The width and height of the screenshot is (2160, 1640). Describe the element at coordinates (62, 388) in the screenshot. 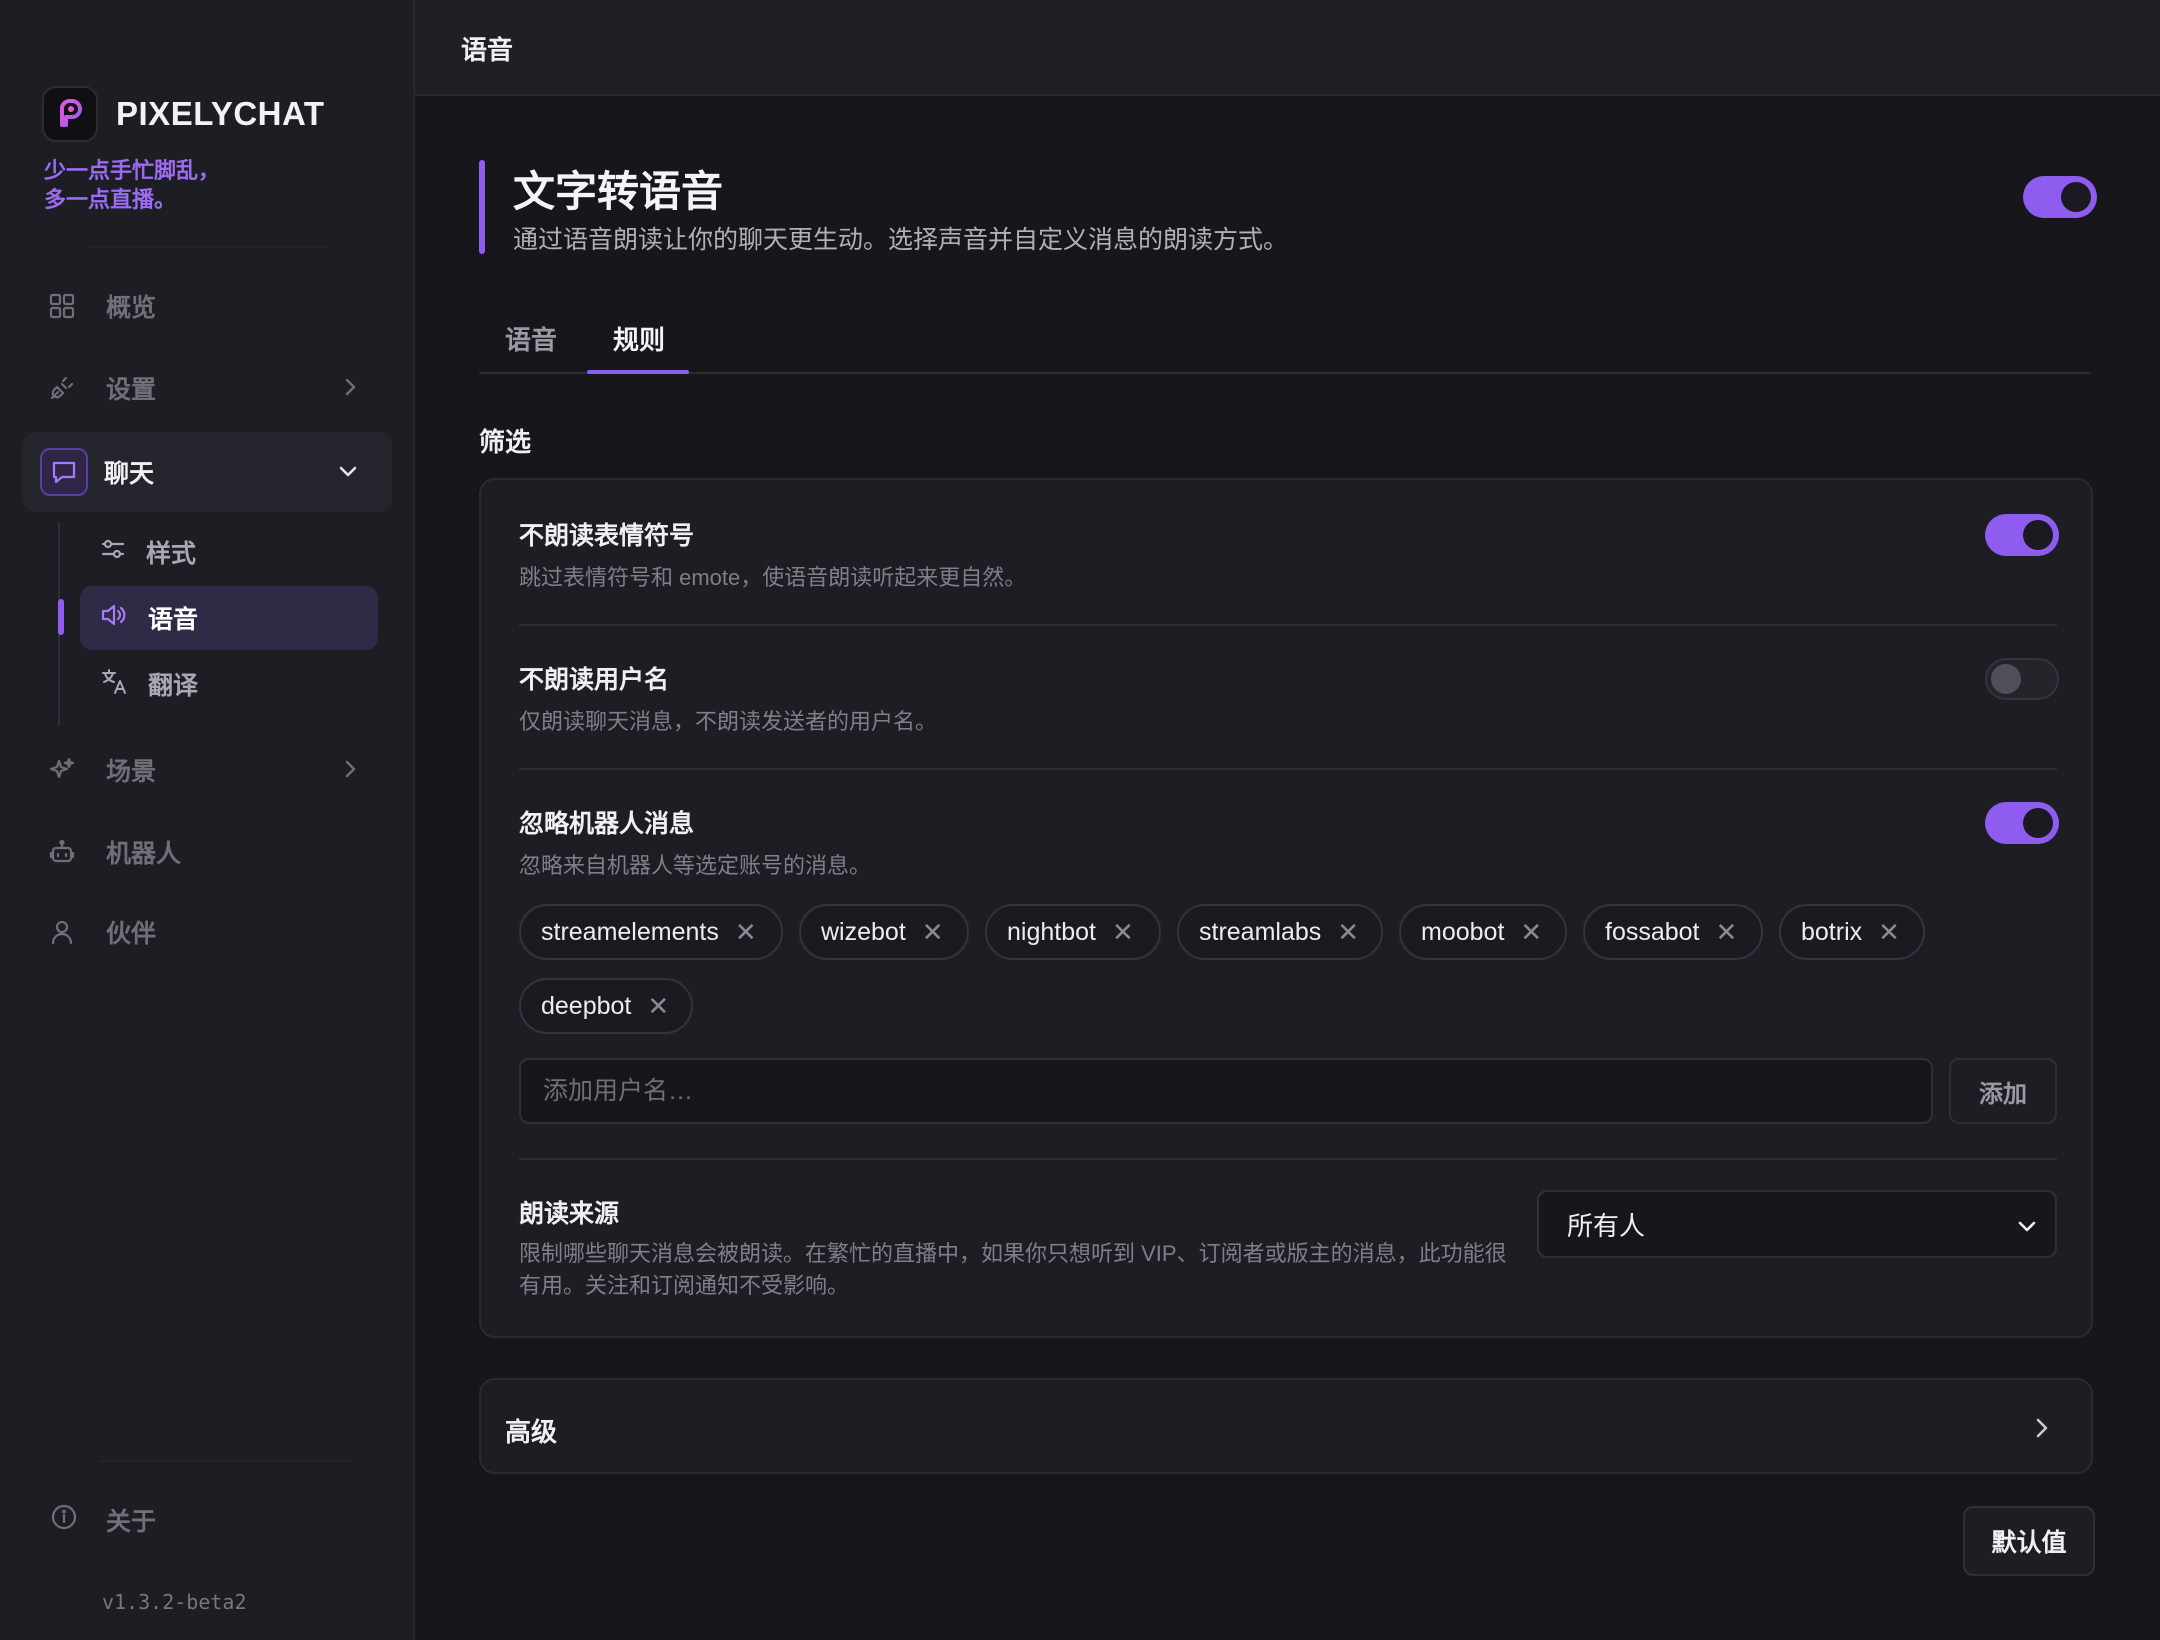

I see `plug-icon` at that location.